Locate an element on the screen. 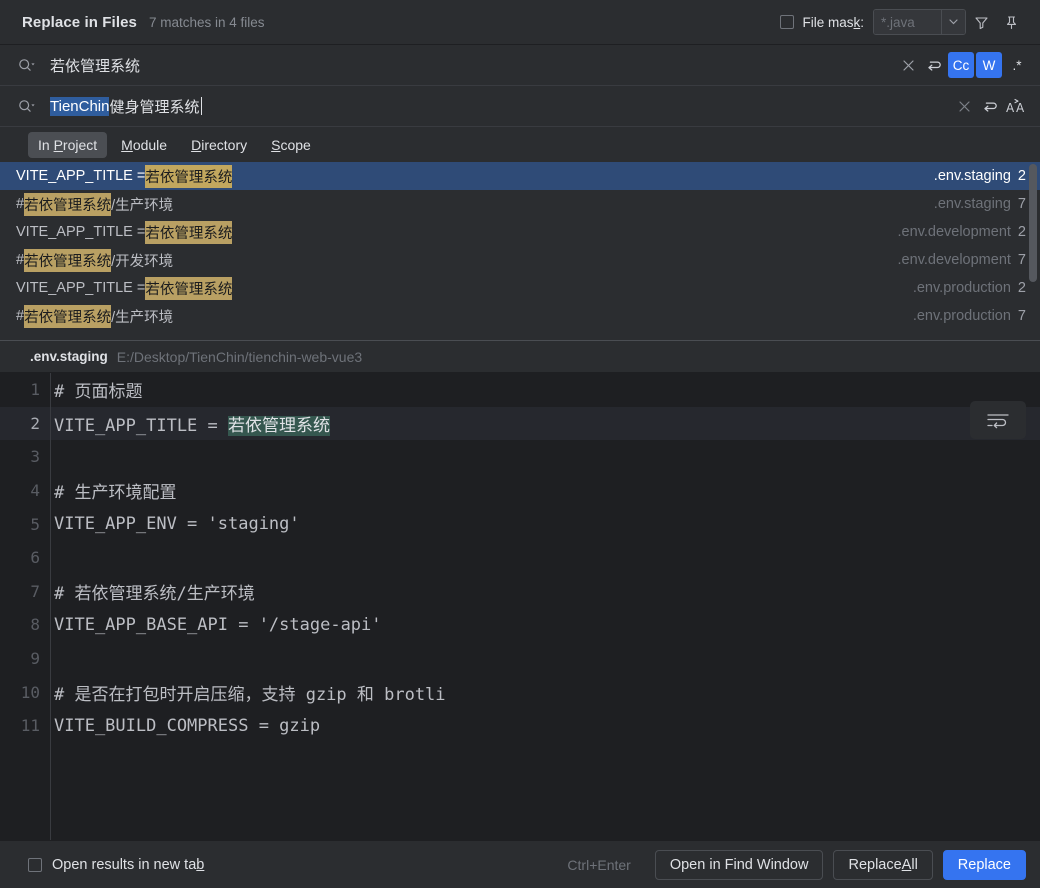 The height and width of the screenshot is (888, 1040). line-number: 10 is located at coordinates (30, 692).